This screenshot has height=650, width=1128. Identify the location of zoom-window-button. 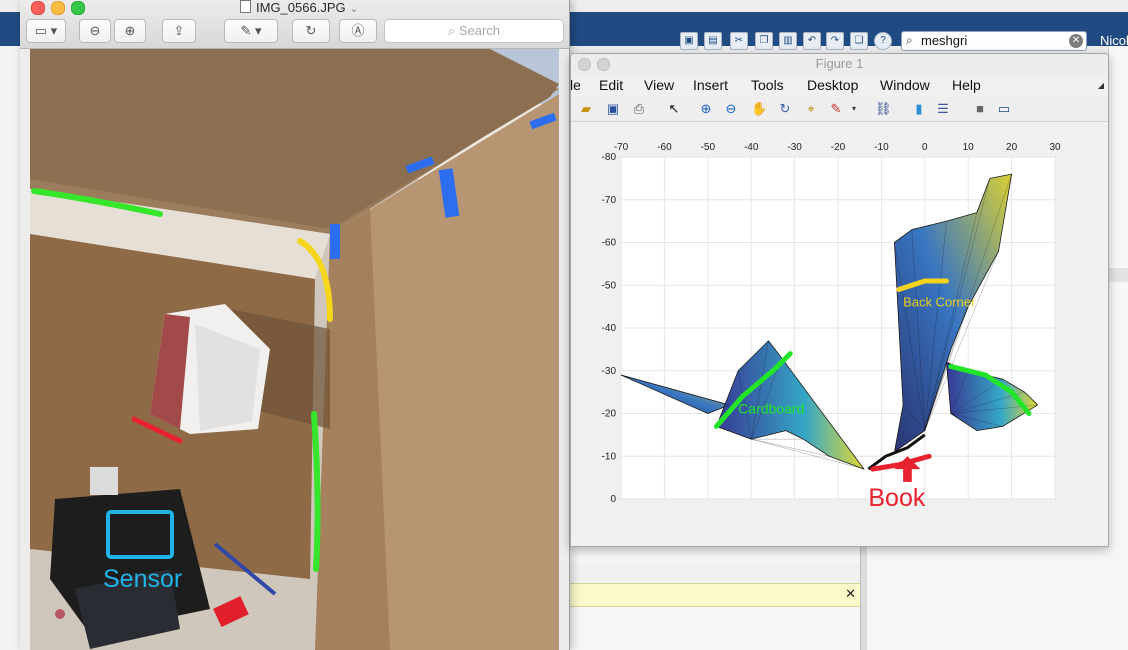
(78, 8).